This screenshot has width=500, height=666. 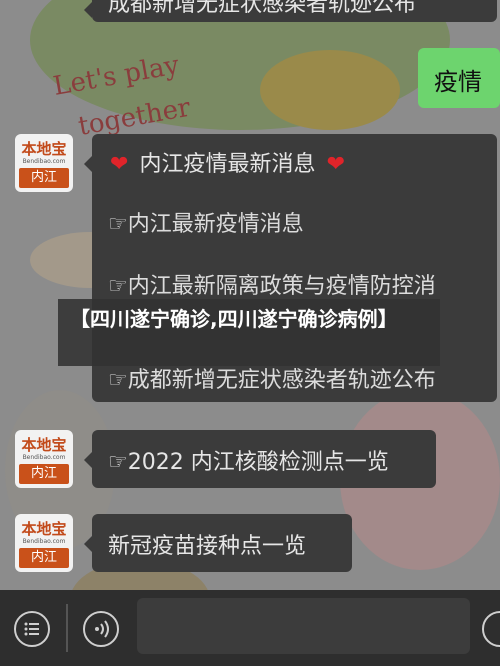 I want to click on message-bubble-vaccine: 新冠疫苗接种点一览, so click(x=218, y=543).